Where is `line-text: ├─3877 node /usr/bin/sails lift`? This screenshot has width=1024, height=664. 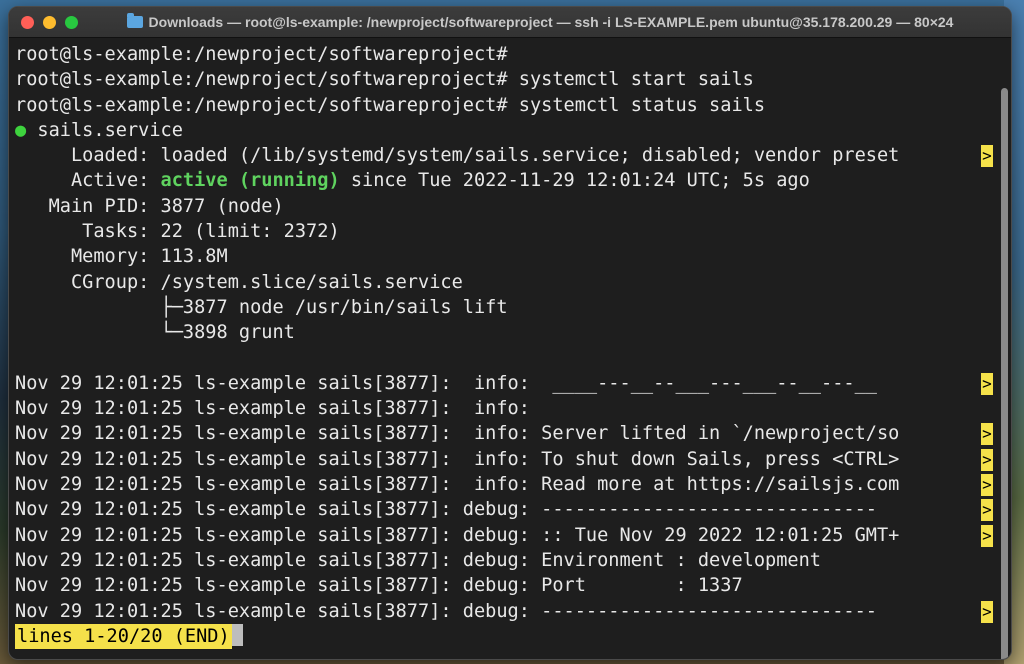
line-text: ├─3877 node /usr/bin/sails lift is located at coordinates (261, 307).